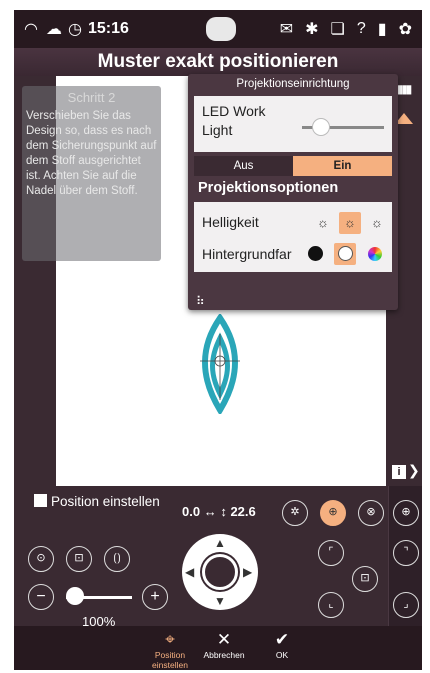 The height and width of the screenshot is (673, 430). What do you see at coordinates (293, 84) in the screenshot?
I see `projection-header: Projektionseinrichtung` at bounding box center [293, 84].